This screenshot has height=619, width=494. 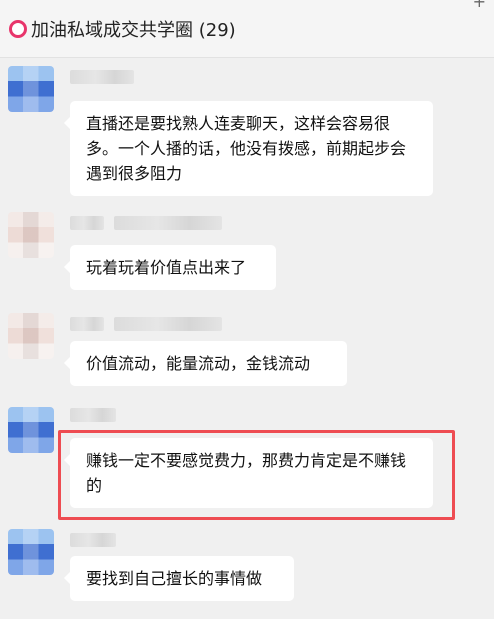 What do you see at coordinates (18, 29) in the screenshot?
I see `ring-icon` at bounding box center [18, 29].